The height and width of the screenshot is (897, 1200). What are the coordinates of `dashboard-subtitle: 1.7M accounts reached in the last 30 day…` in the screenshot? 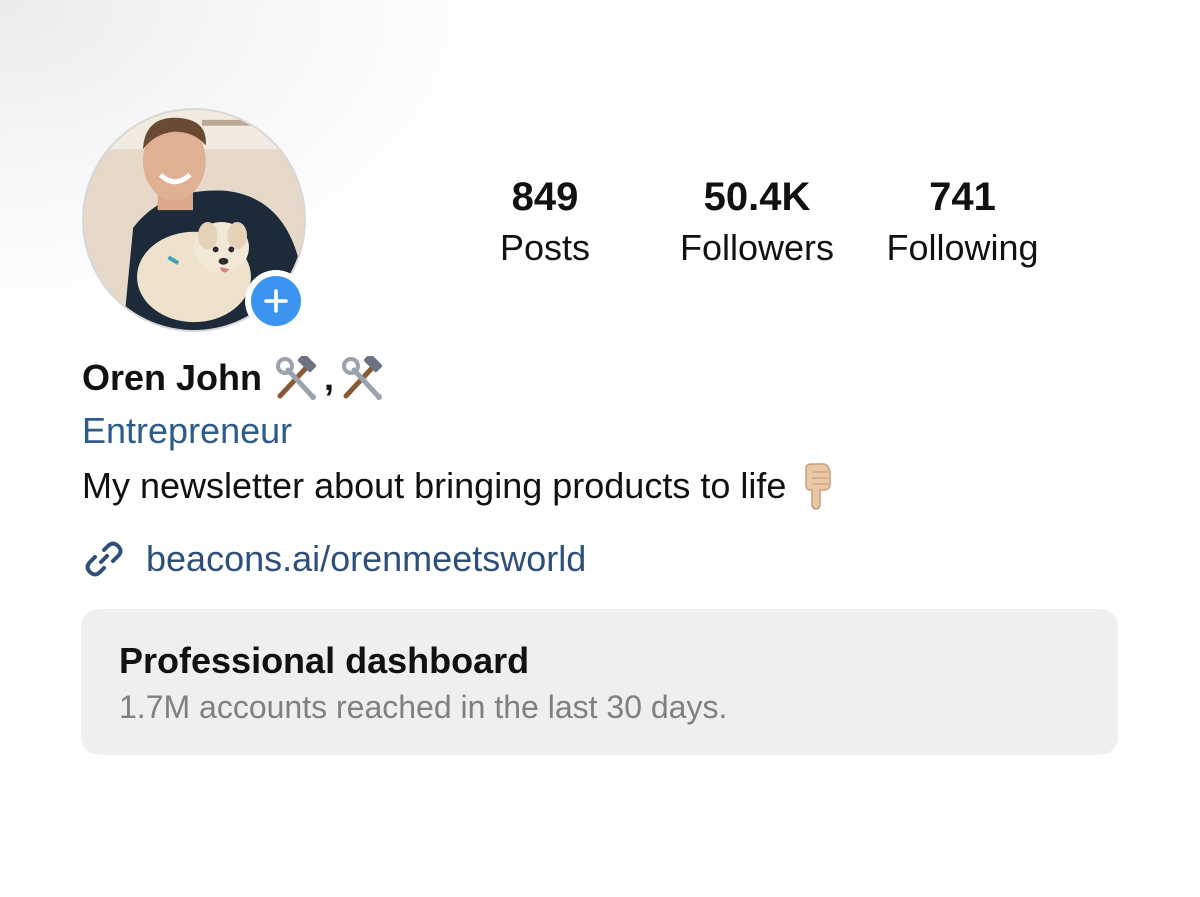 It's located at (423, 707).